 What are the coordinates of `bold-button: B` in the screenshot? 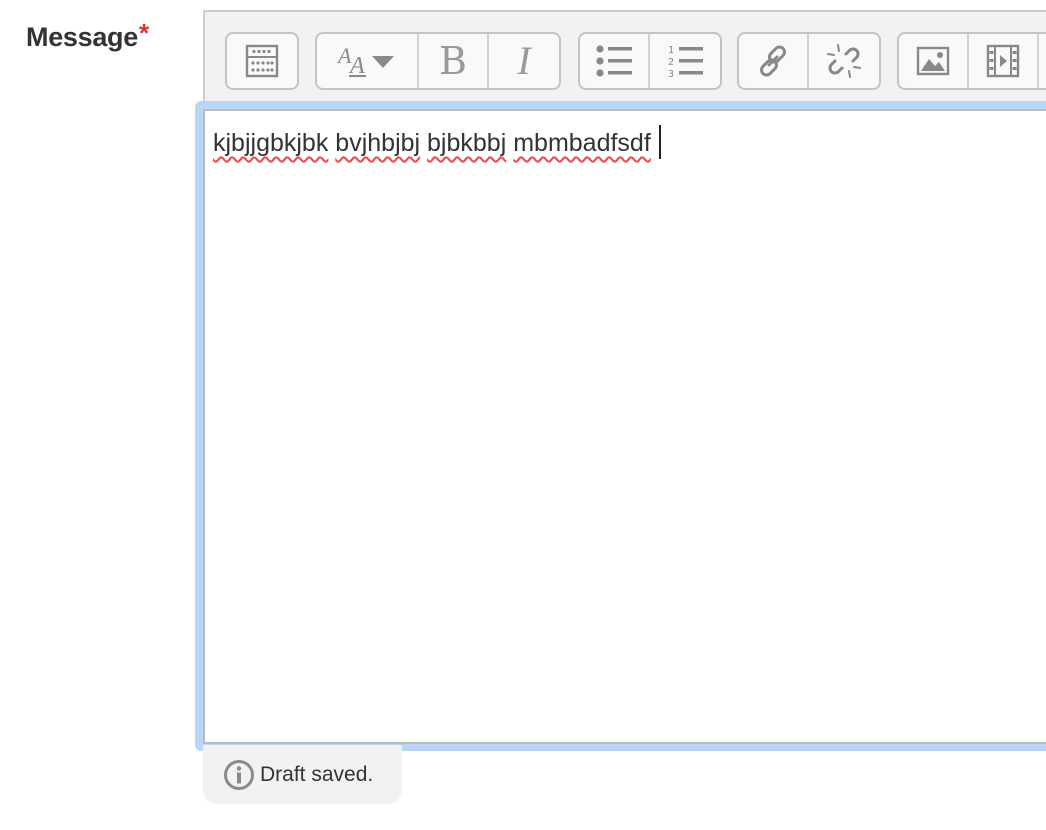 It's located at (454, 61).